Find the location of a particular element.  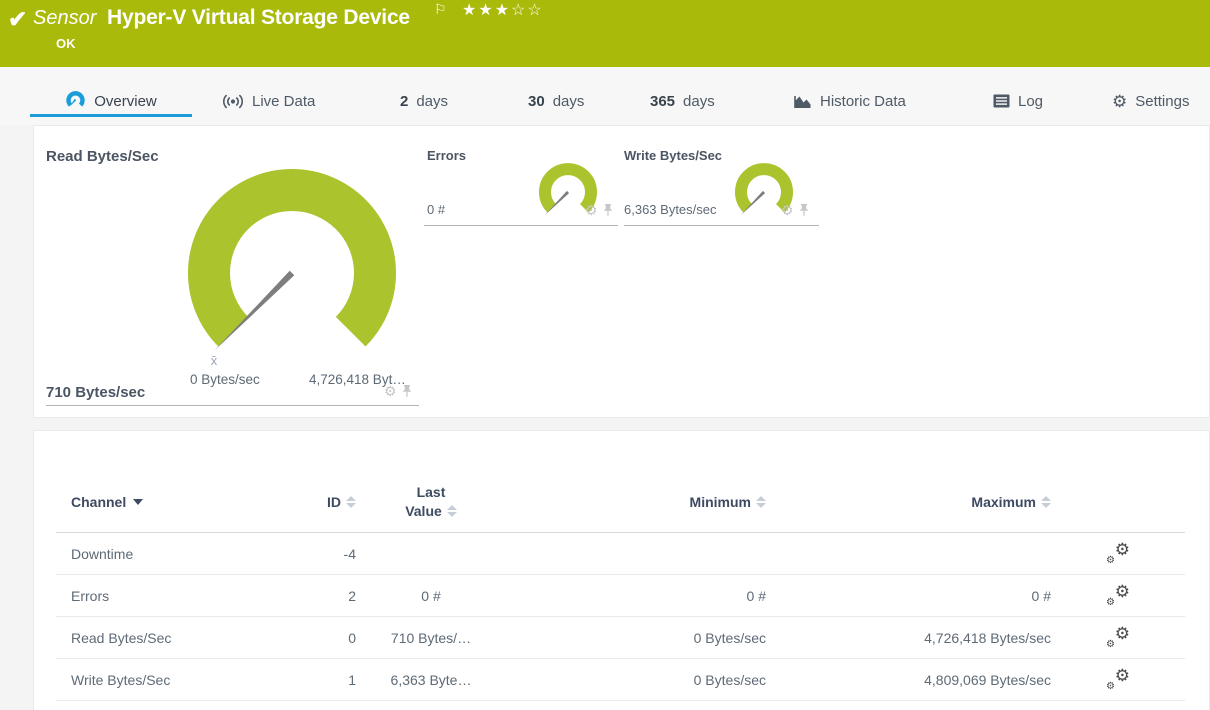

tab-log: Log is located at coordinates (1018, 101).